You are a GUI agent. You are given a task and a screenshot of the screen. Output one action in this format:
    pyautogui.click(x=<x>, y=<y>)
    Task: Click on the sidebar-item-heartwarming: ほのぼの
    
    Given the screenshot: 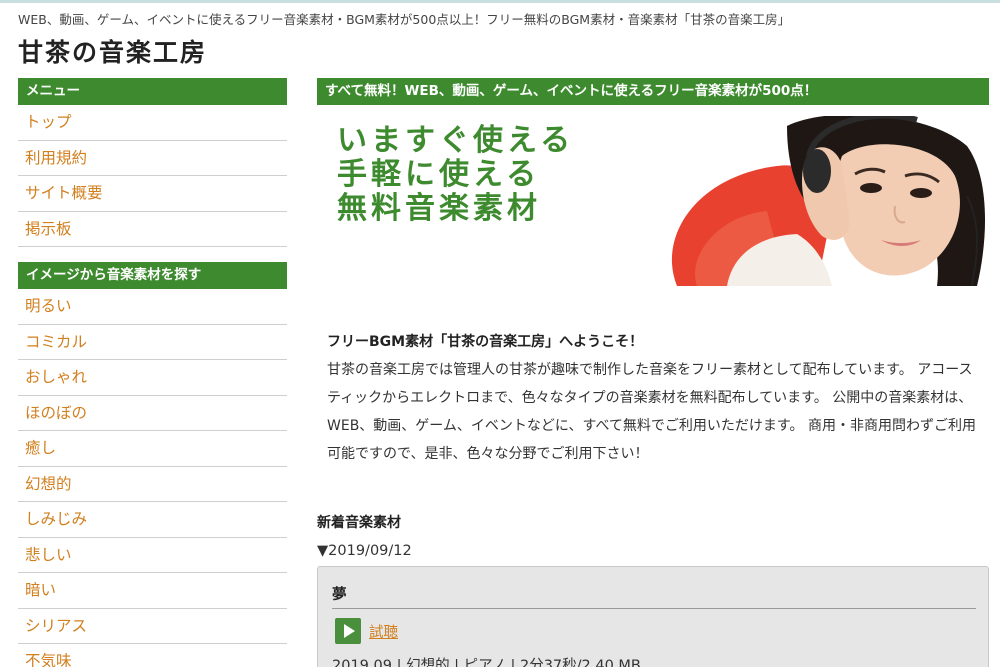 What is the action you would take?
    pyautogui.click(x=152, y=413)
    